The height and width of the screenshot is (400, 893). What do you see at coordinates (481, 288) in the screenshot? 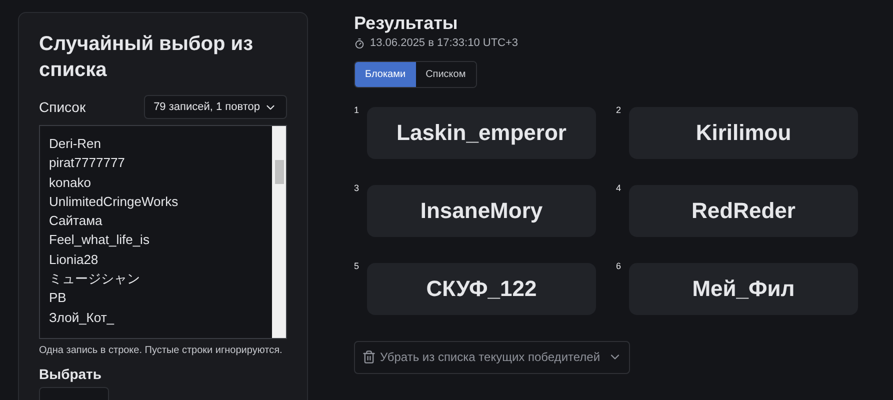
I see `winner-card: СКУФ_122` at bounding box center [481, 288].